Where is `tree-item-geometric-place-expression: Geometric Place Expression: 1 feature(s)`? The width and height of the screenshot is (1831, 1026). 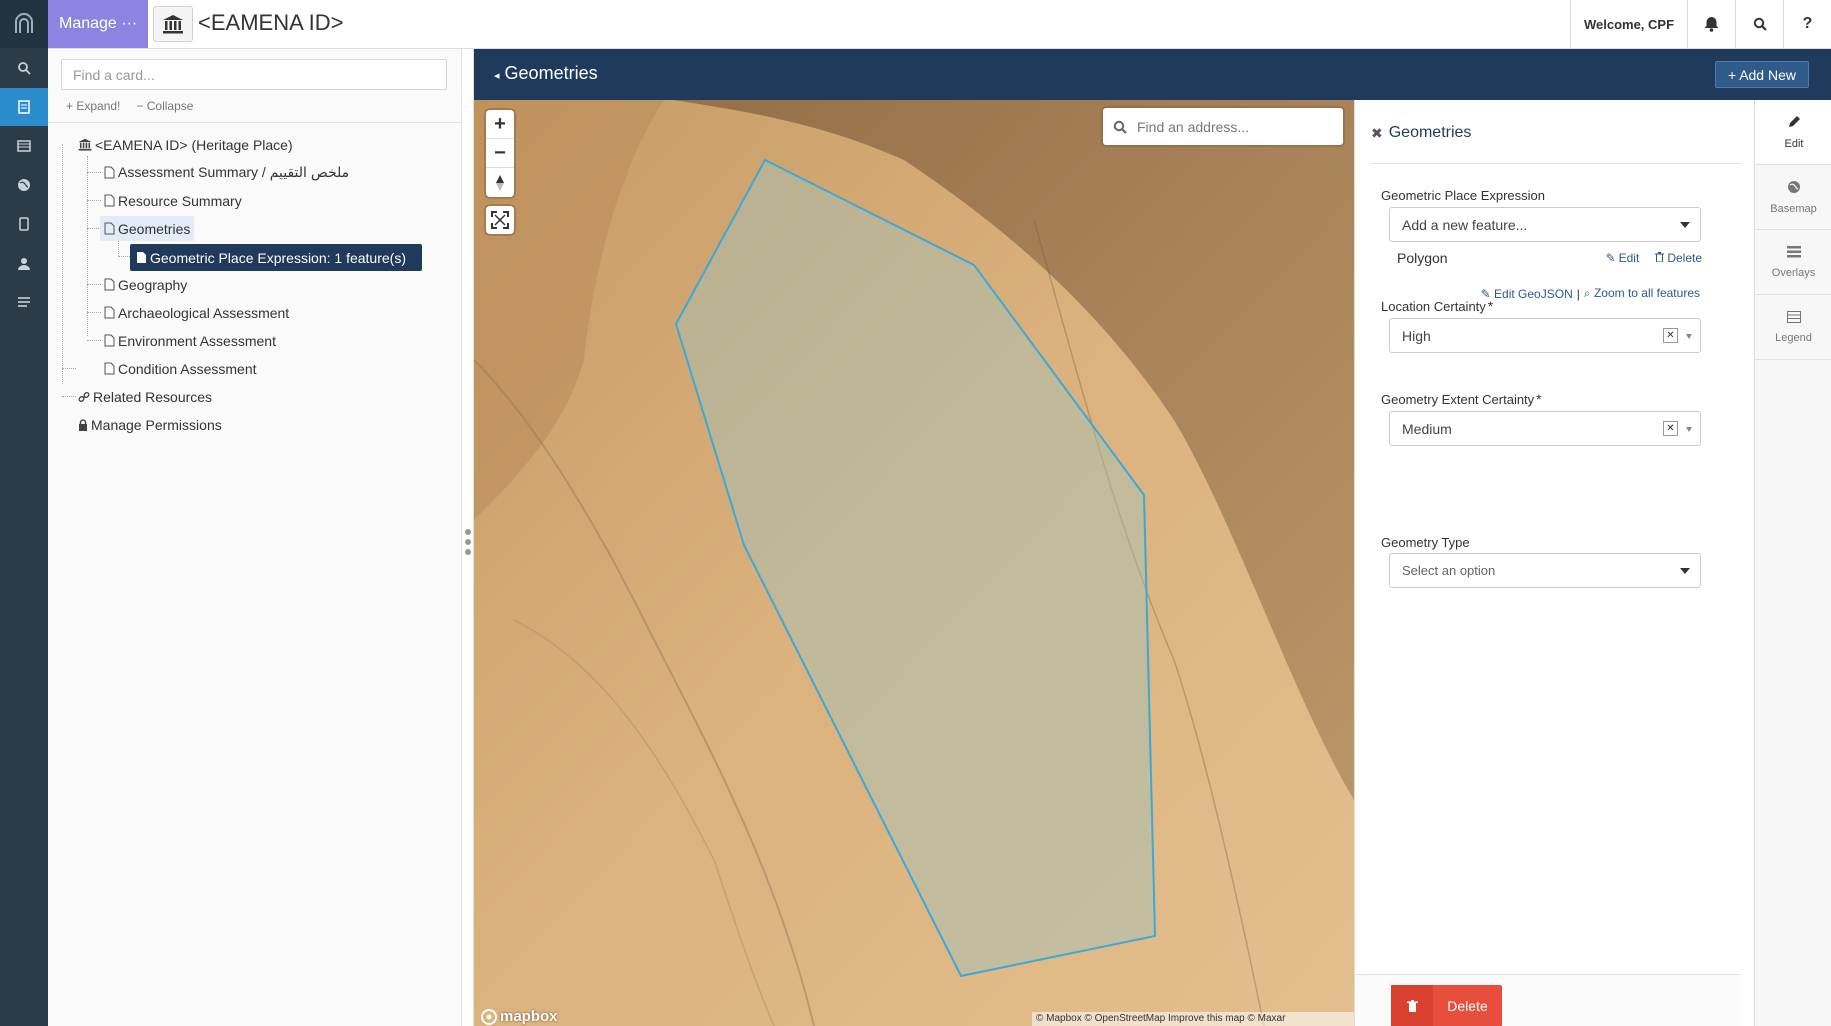
tree-item-geometric-place-expression: Geometric Place Expression: 1 feature(s) is located at coordinates (276, 257).